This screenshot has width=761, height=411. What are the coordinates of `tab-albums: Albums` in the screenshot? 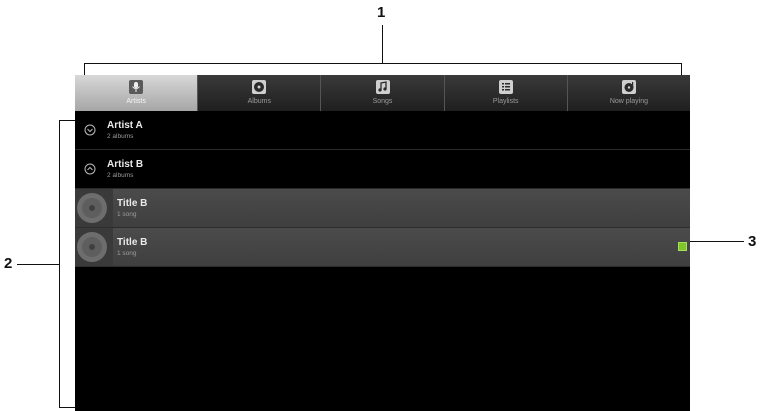 It's located at (258, 93).